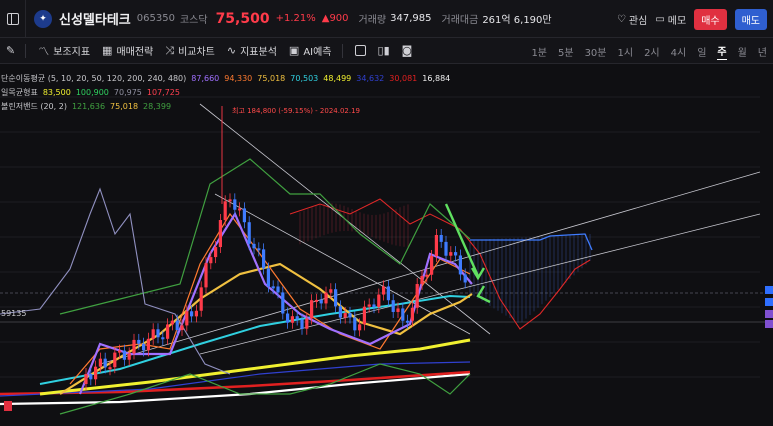  Describe the element at coordinates (596, 51) in the screenshot. I see `period-tab: 30분` at that location.